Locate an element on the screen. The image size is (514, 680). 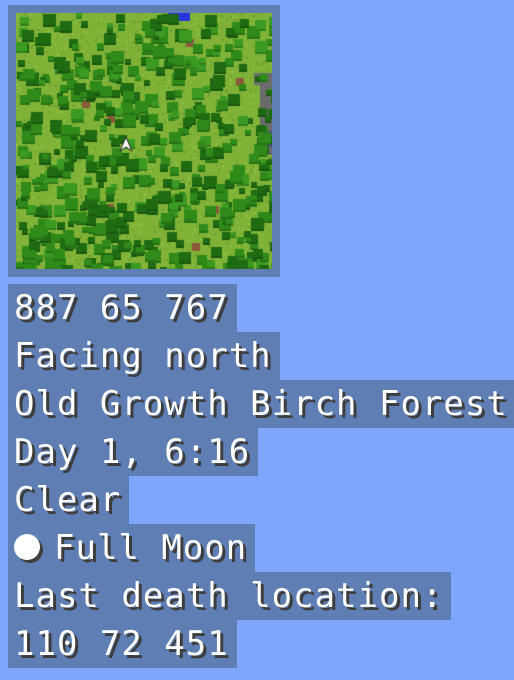
coordinates-readout: 887 65 767 is located at coordinates (122, 308).